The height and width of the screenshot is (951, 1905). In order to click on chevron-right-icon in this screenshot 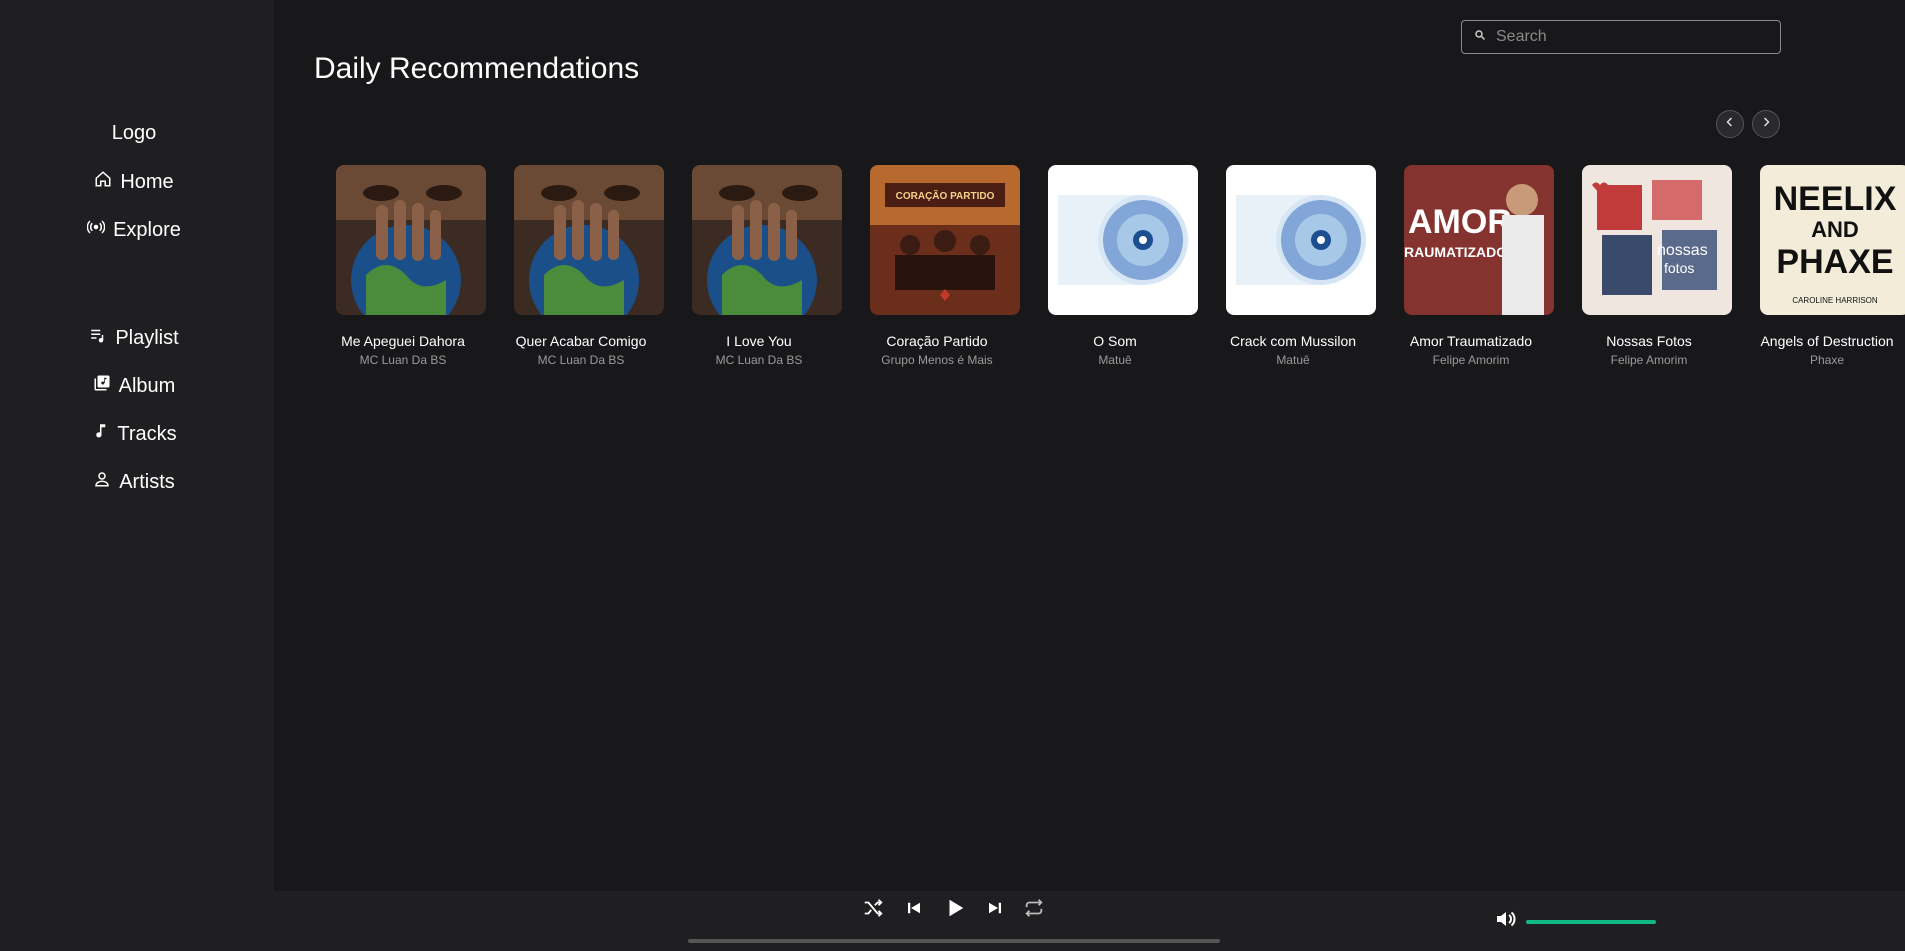, I will do `click(1766, 124)`.